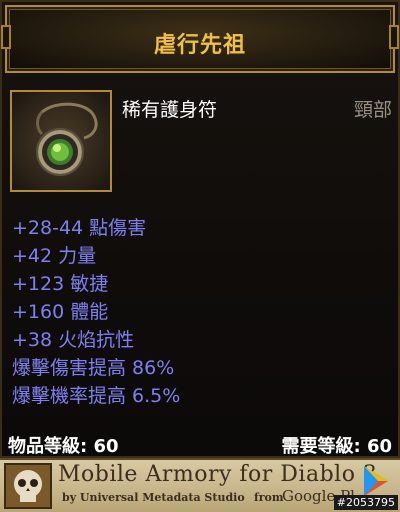 The height and width of the screenshot is (512, 400). Describe the element at coordinates (96, 396) in the screenshot. I see `stat-crit-chance: 爆擊機率提高 6.5%` at that location.